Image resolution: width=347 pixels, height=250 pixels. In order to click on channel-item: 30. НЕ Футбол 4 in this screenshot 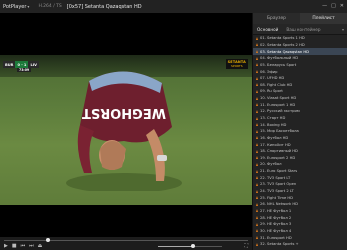, I will do `click(300, 231)`.